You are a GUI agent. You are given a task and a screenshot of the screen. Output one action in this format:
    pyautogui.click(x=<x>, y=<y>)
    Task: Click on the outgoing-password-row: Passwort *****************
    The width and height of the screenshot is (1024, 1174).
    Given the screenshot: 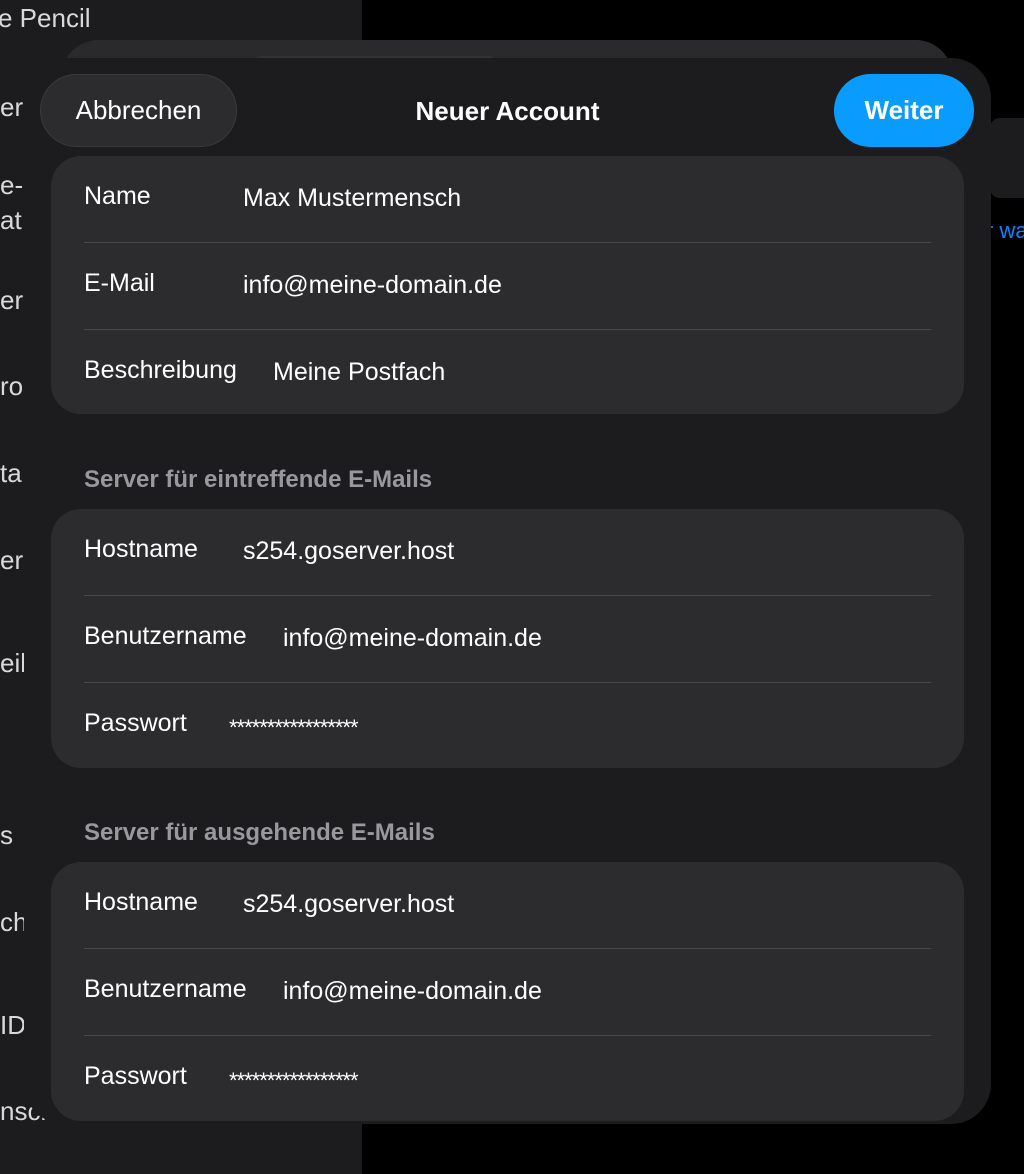 What is the action you would take?
    pyautogui.click(x=507, y=1079)
    